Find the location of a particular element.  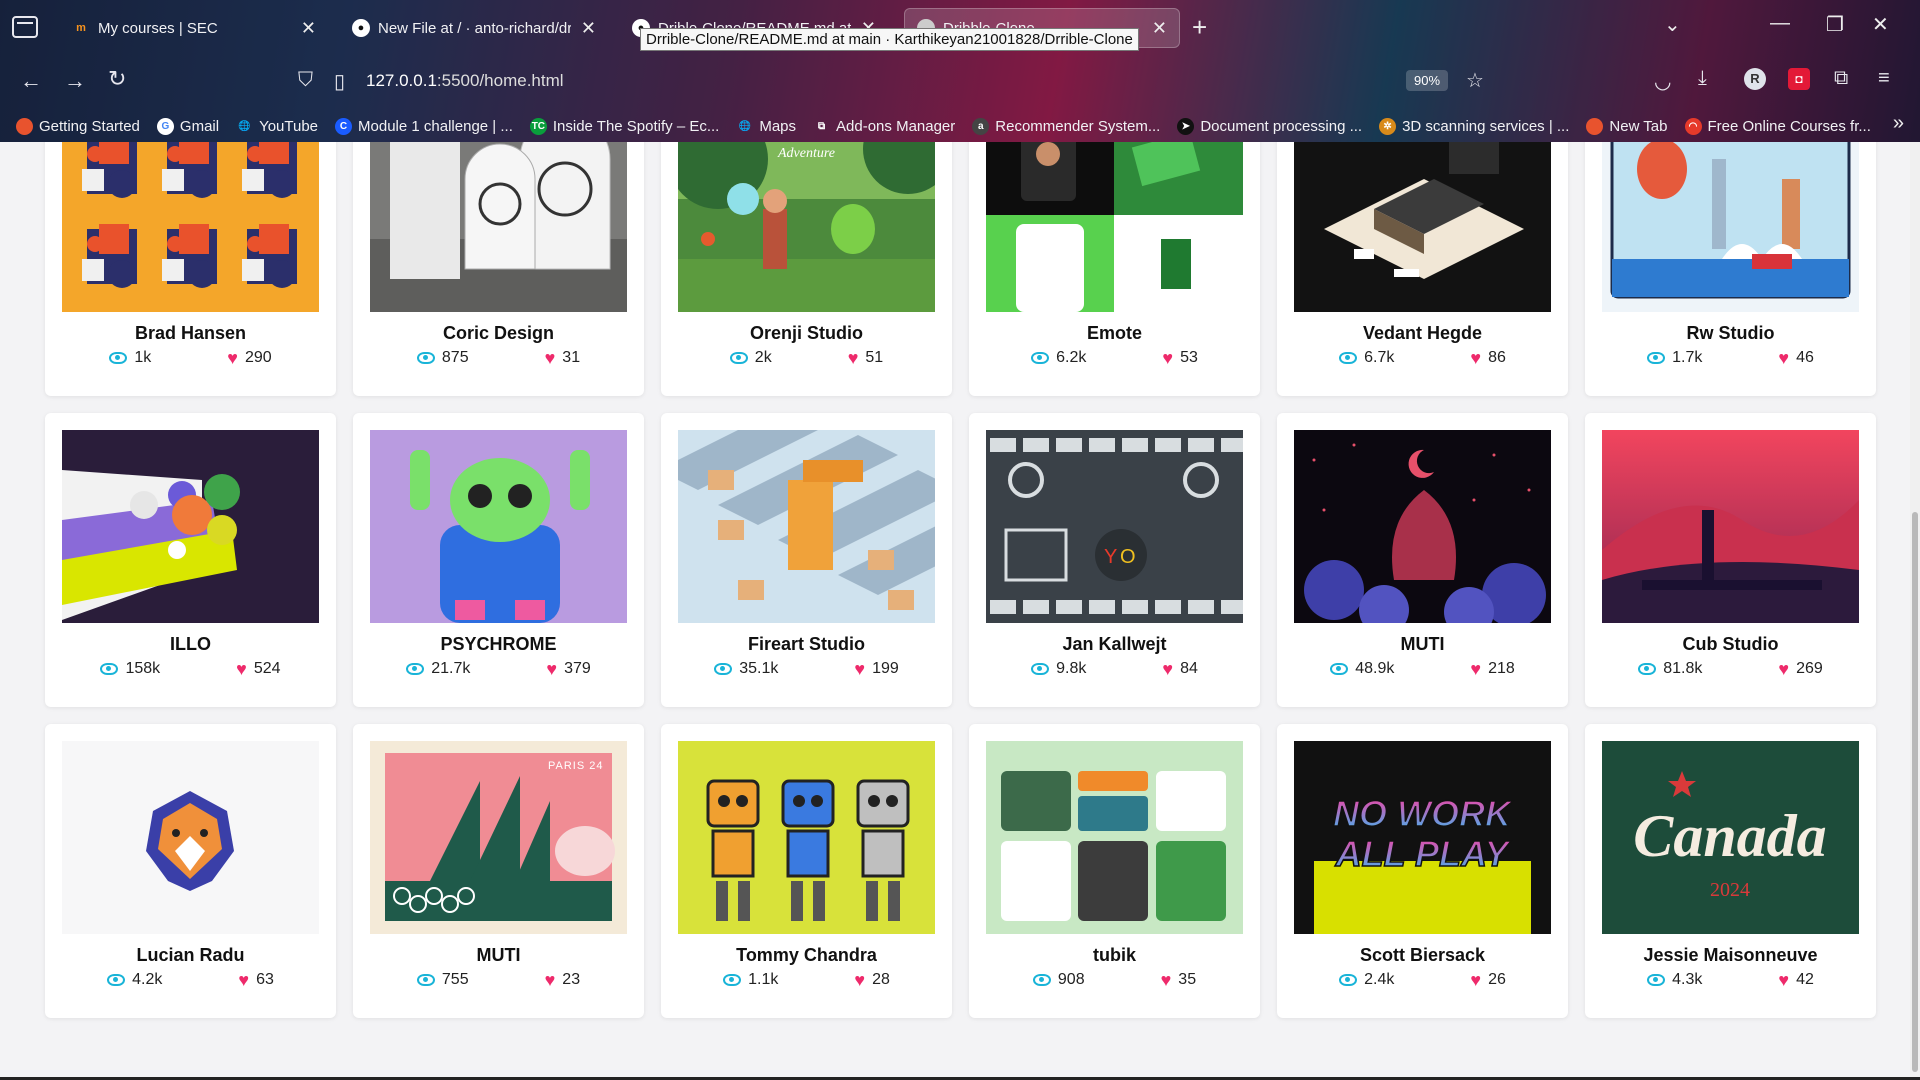

designer-name: Brad Hansen is located at coordinates (190, 333).